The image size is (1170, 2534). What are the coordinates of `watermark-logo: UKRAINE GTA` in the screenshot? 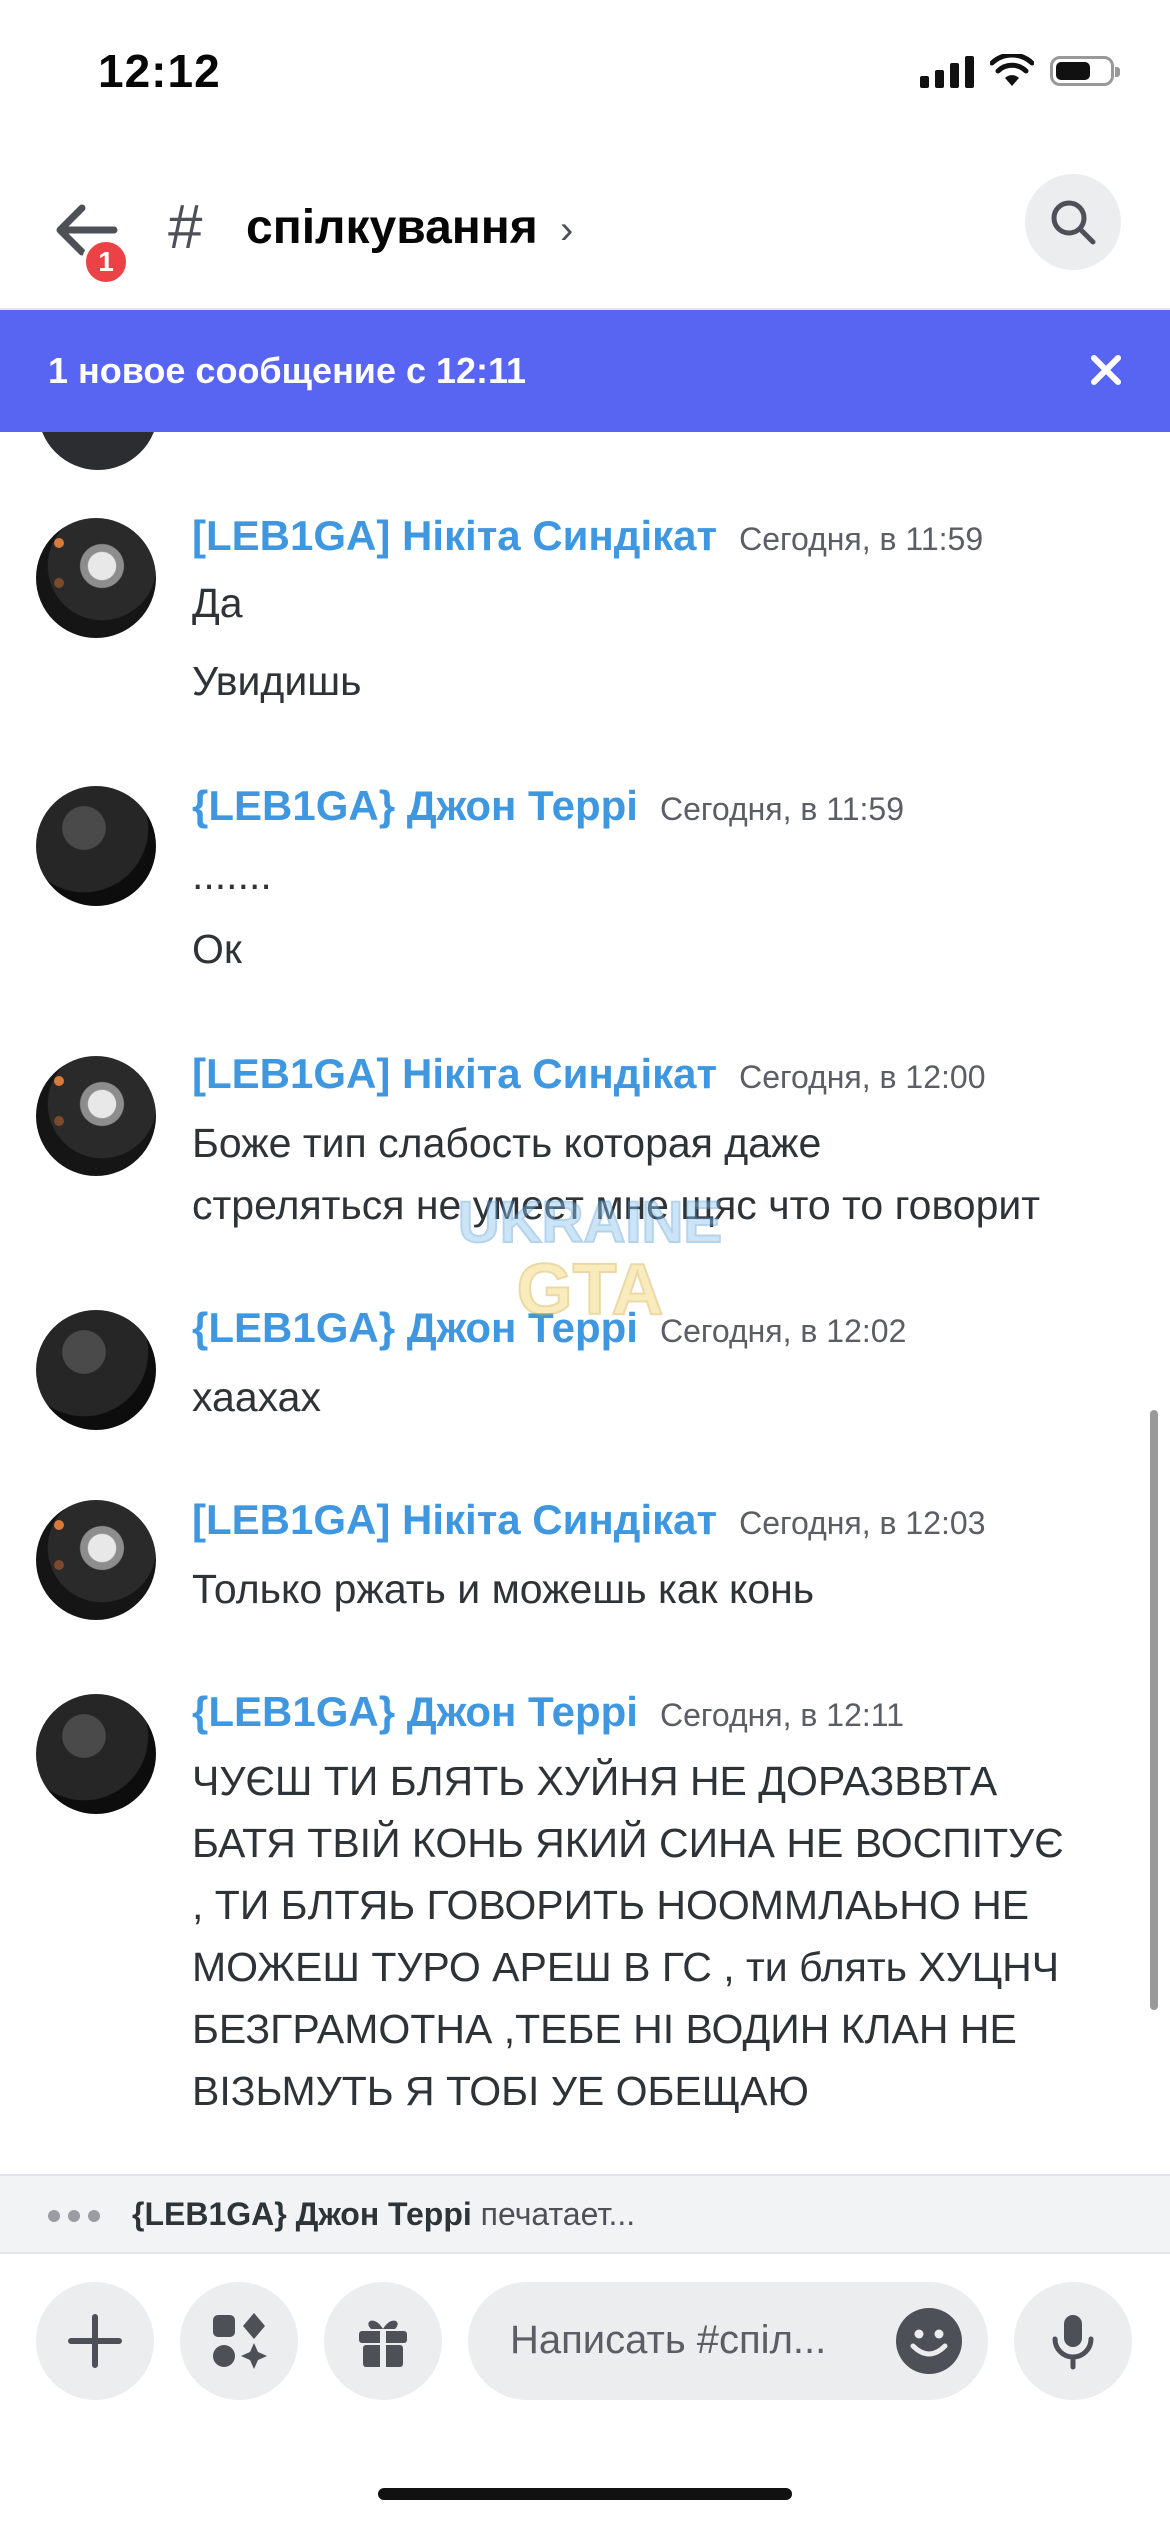 It's located at (590, 1259).